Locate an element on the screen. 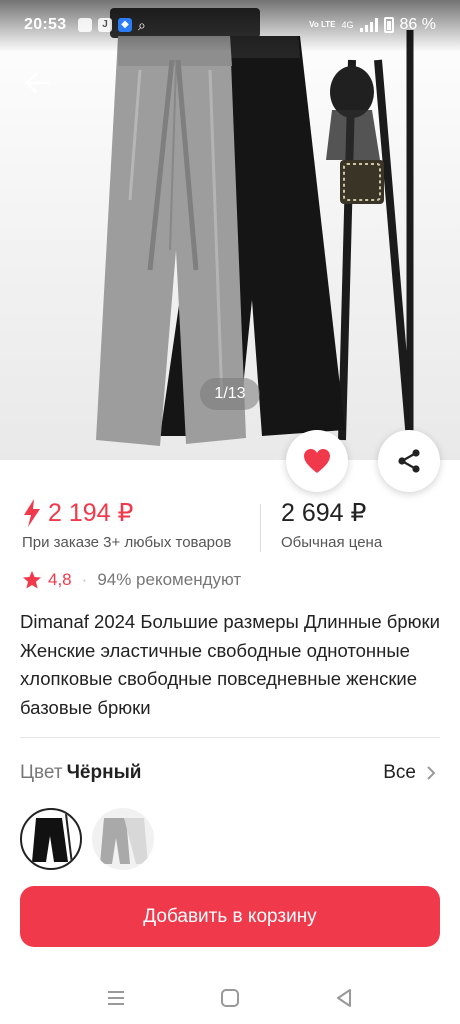  color-swatch-black is located at coordinates (51, 839).